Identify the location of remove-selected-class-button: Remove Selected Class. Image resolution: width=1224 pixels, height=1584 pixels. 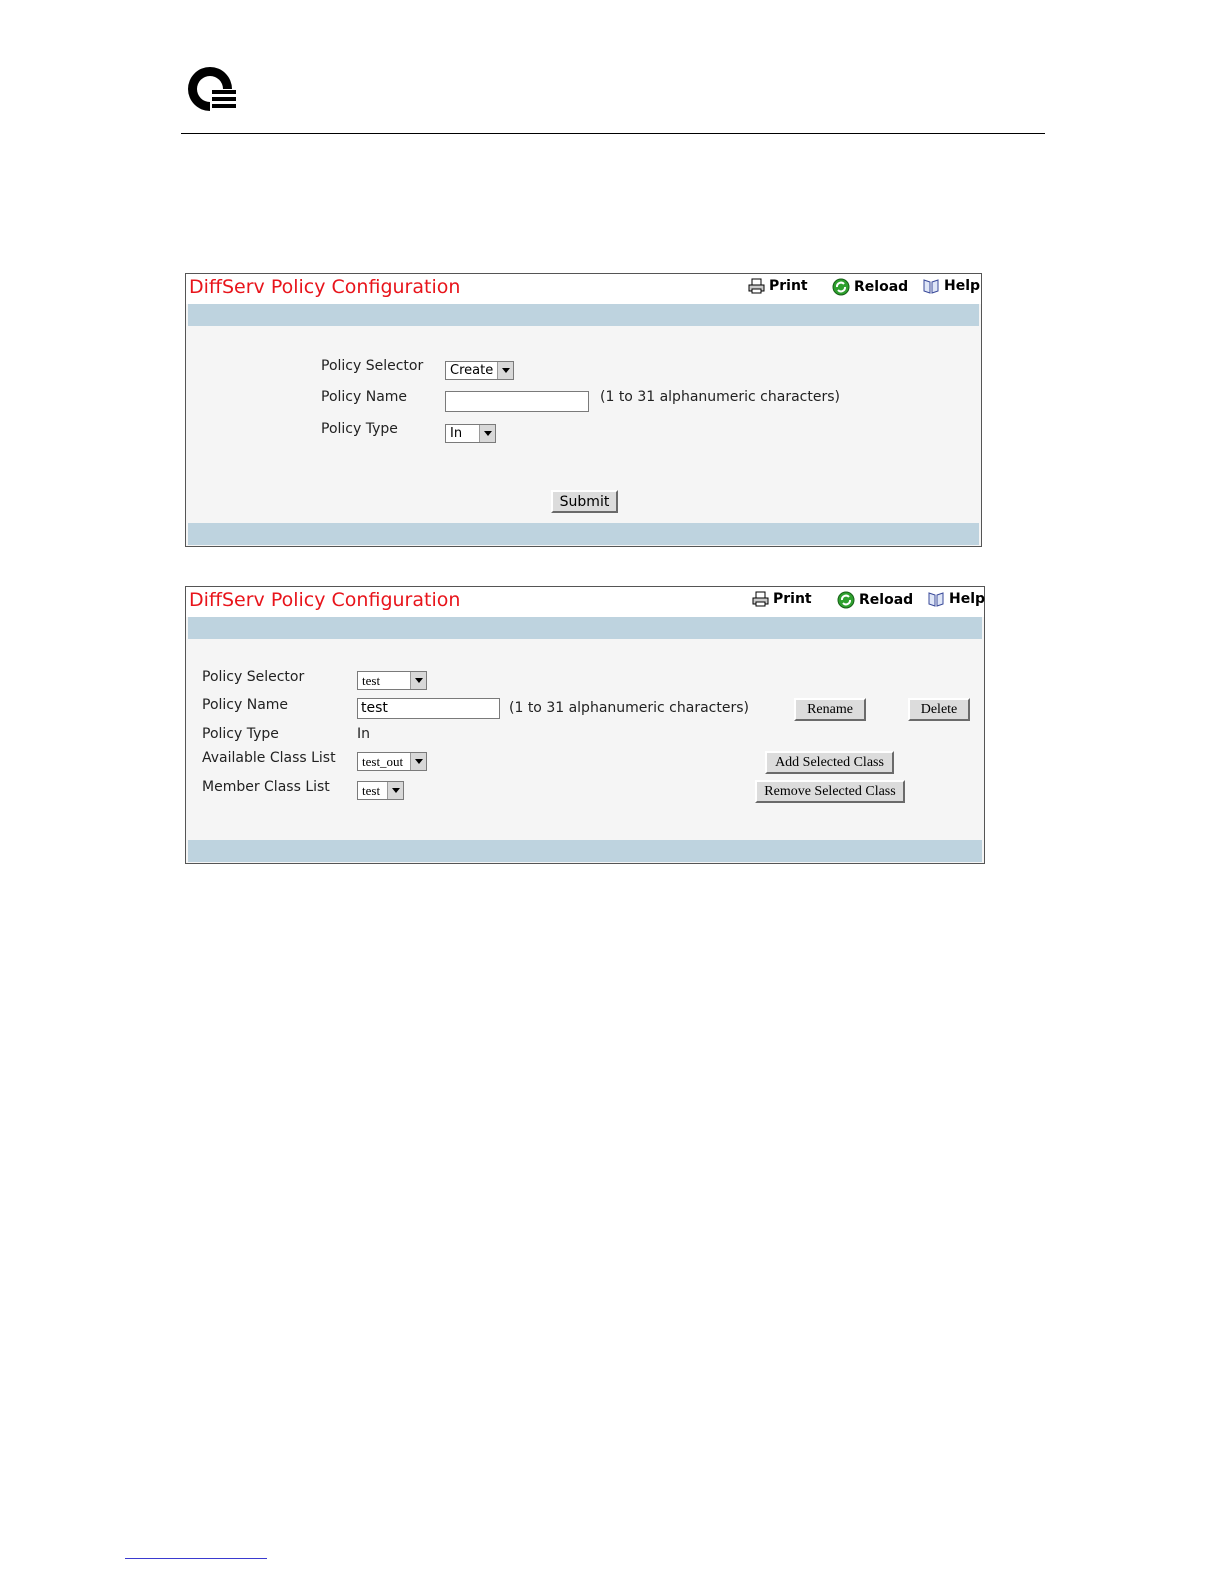
(830, 791).